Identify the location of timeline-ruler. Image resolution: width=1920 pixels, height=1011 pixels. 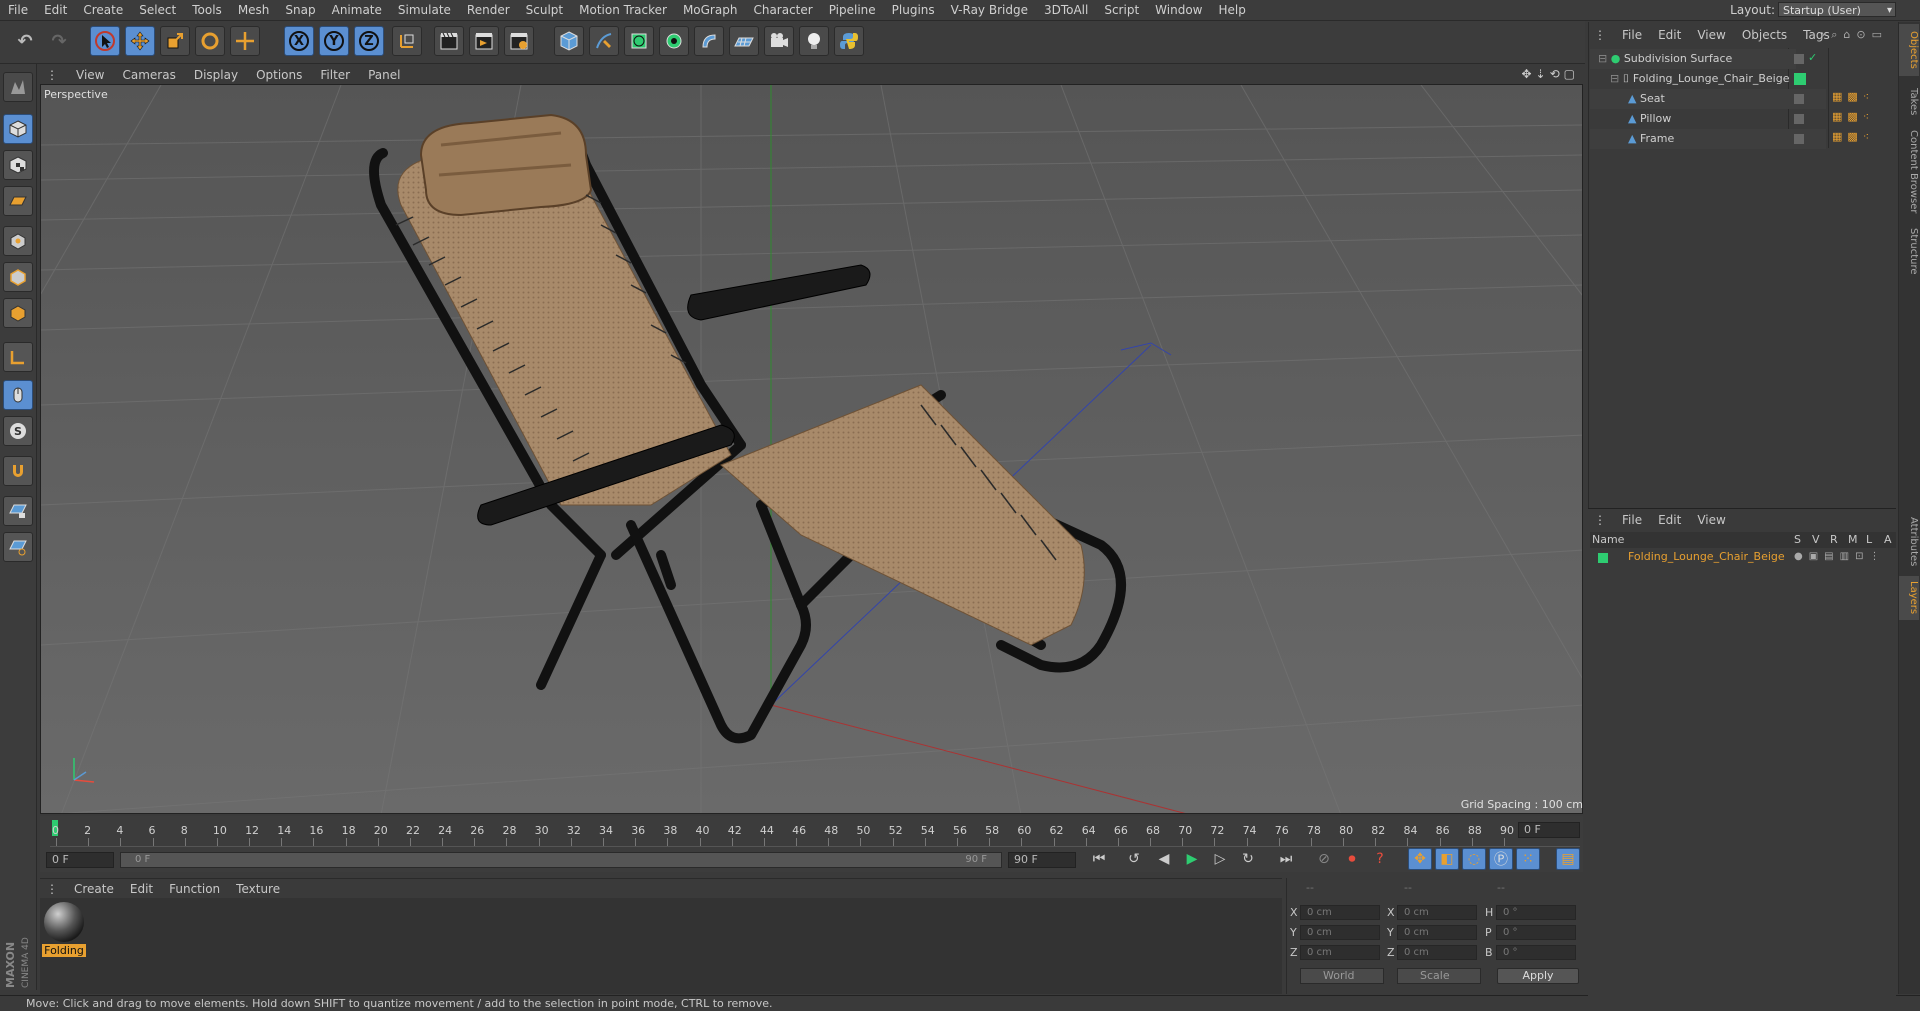
(815, 844).